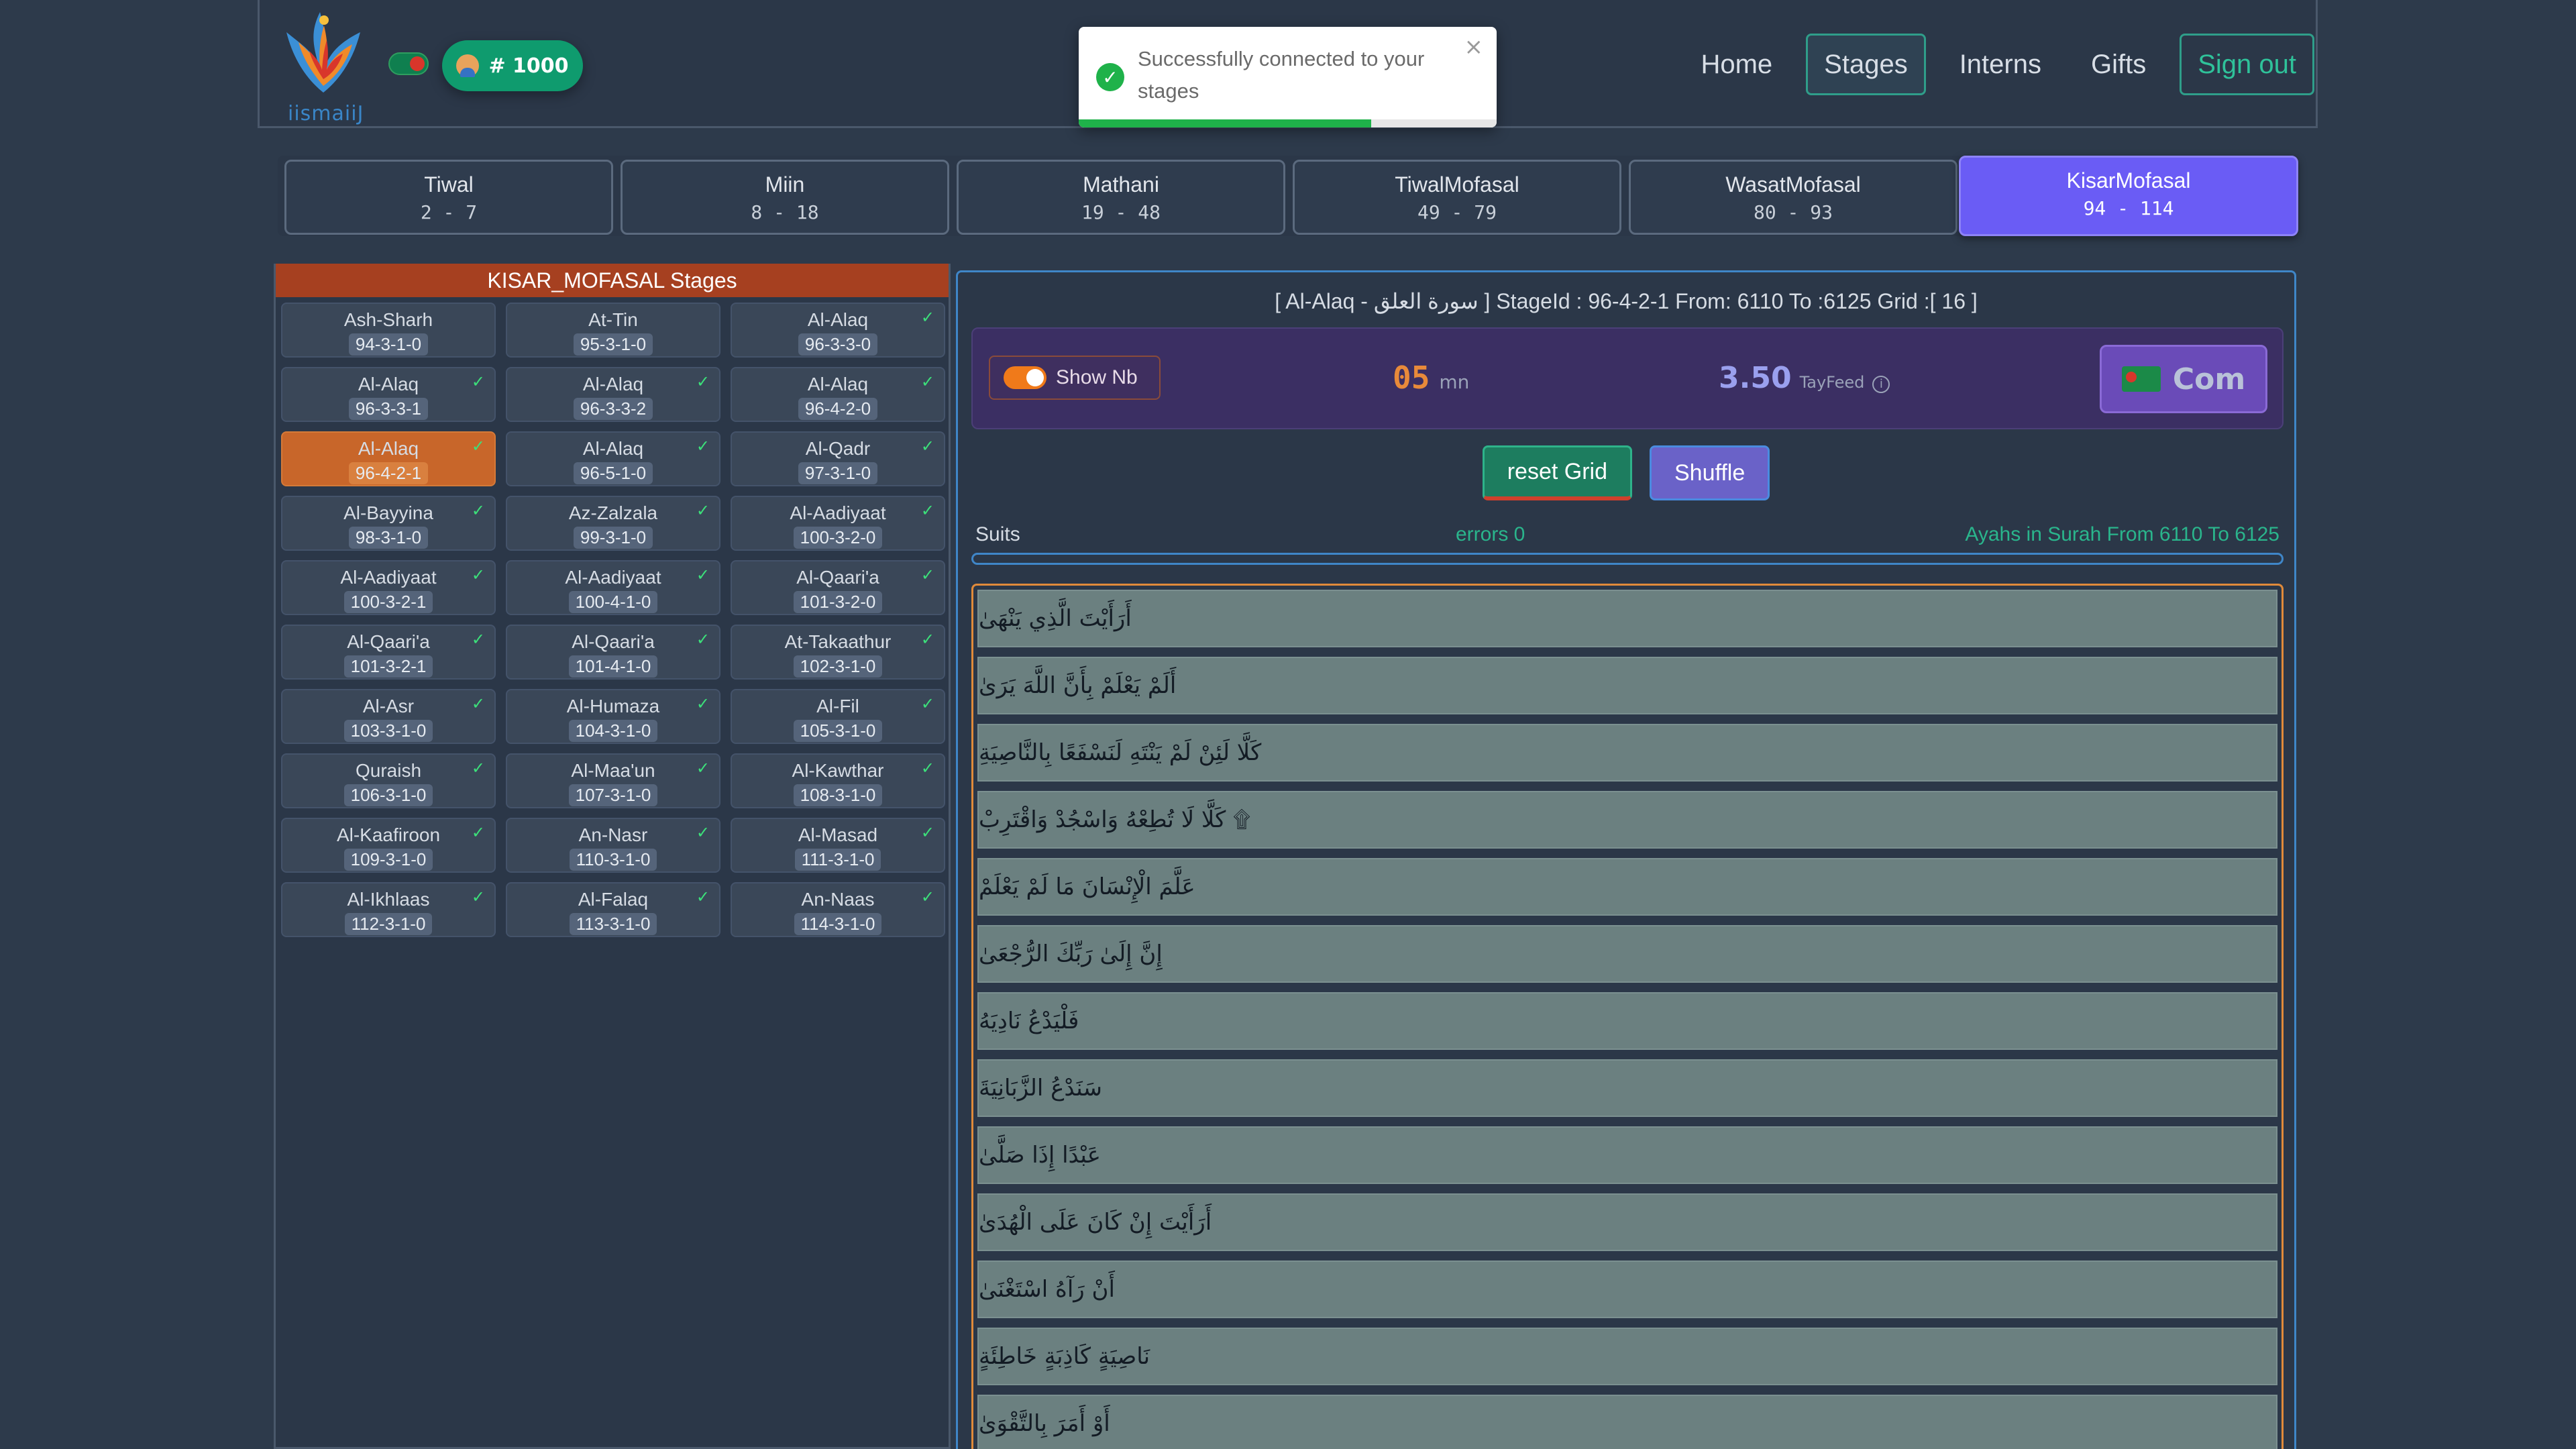 The height and width of the screenshot is (1449, 2576). I want to click on stage-id: 100-3-2-0, so click(838, 538).